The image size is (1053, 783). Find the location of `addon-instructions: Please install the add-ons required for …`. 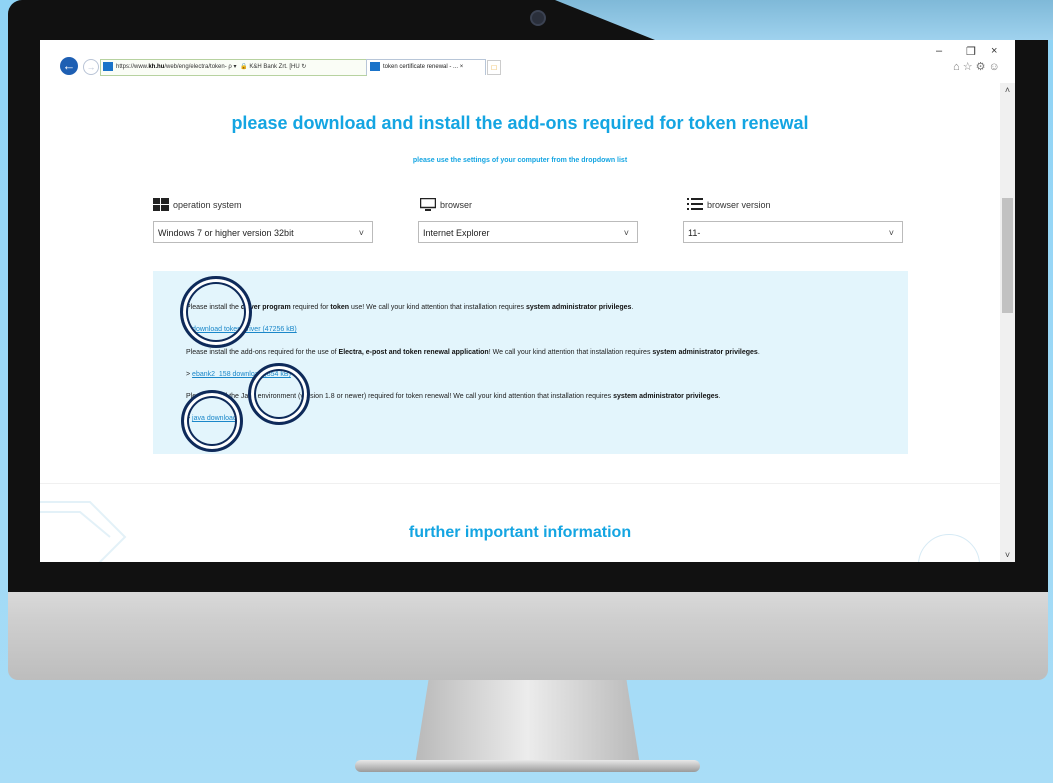

addon-instructions: Please install the add-ons required for … is located at coordinates (473, 352).